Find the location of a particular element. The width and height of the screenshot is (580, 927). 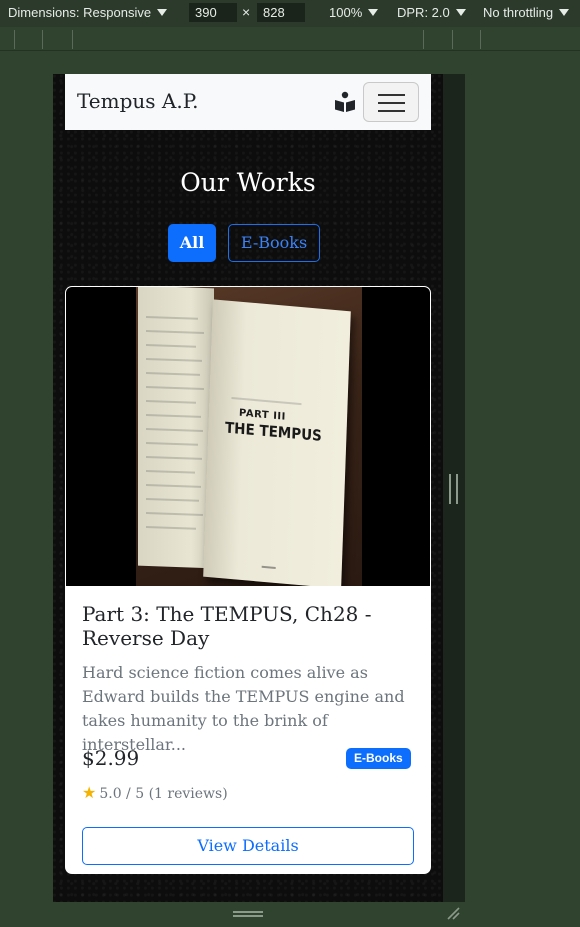

category-badge: E-Books is located at coordinates (378, 758).